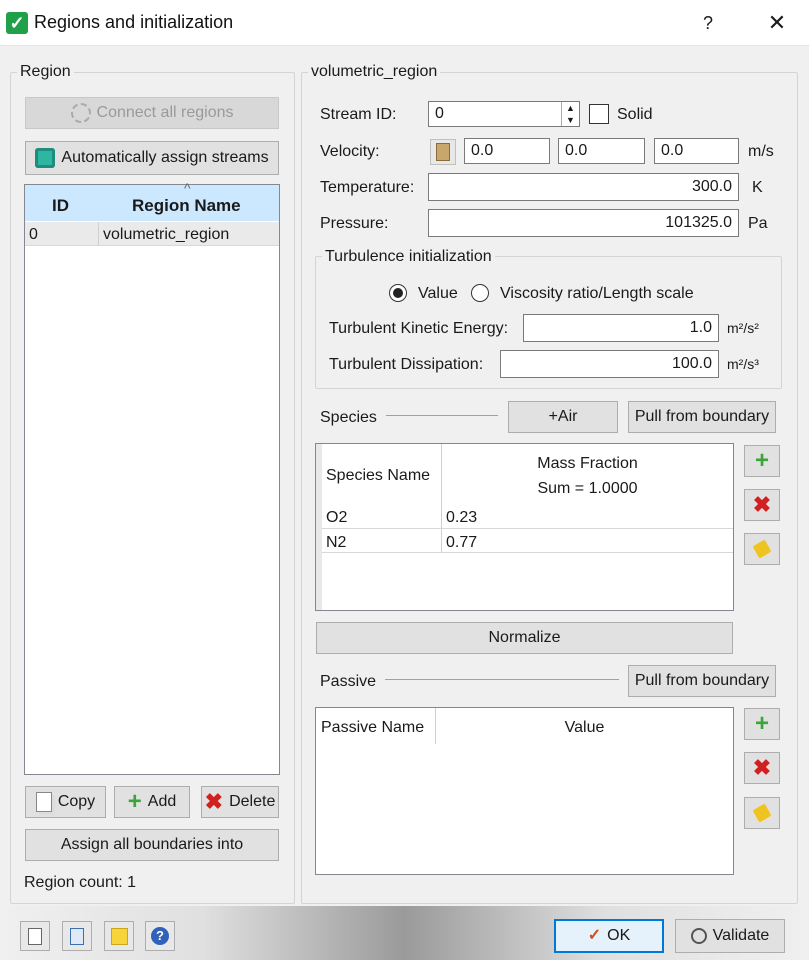 The image size is (809, 960). What do you see at coordinates (119, 936) in the screenshot?
I see `note-icon` at bounding box center [119, 936].